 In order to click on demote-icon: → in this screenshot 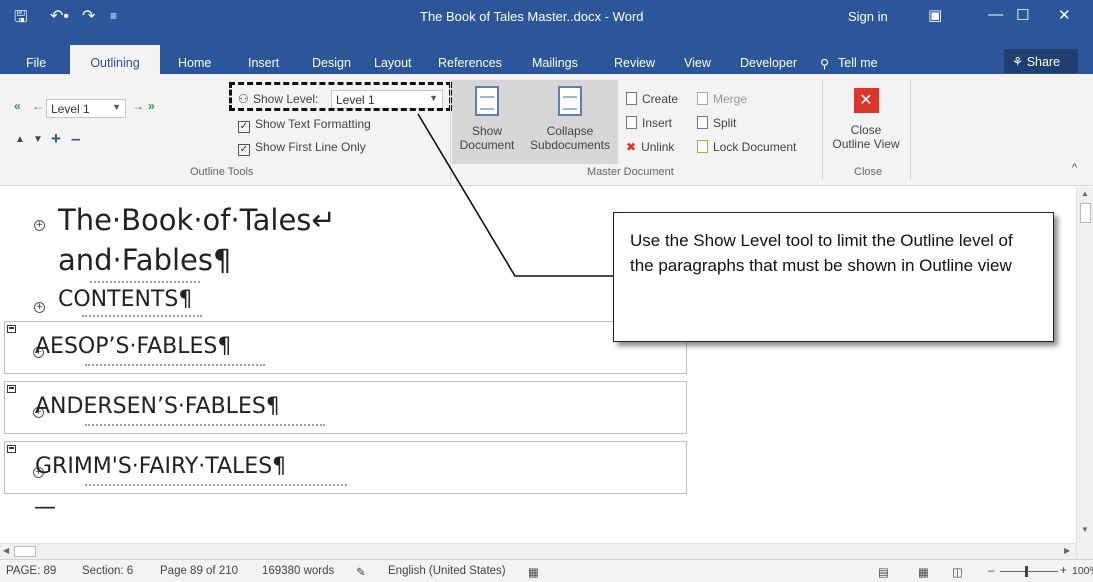, I will do `click(138, 106)`.